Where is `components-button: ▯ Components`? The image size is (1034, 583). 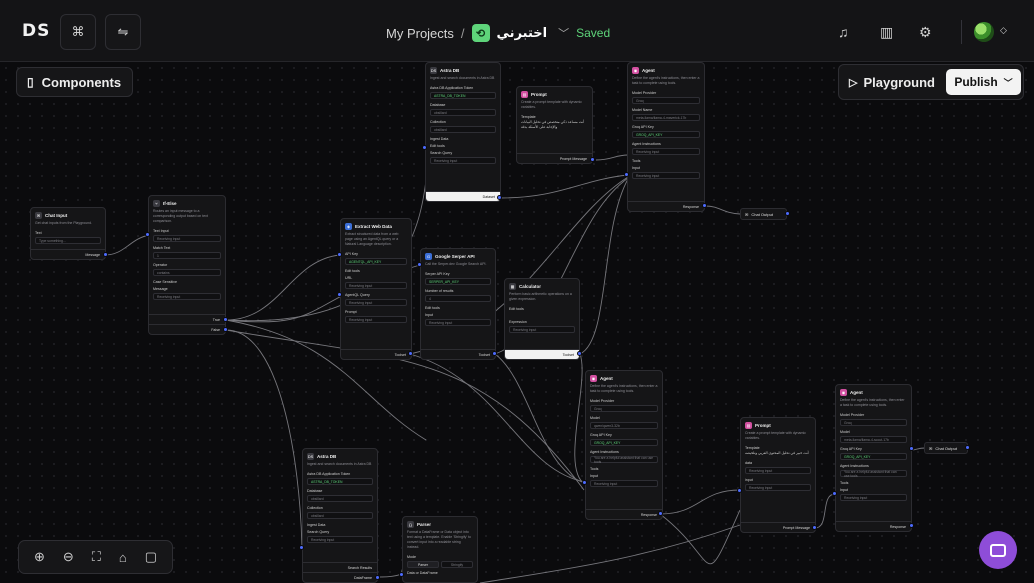 components-button: ▯ Components is located at coordinates (74, 82).